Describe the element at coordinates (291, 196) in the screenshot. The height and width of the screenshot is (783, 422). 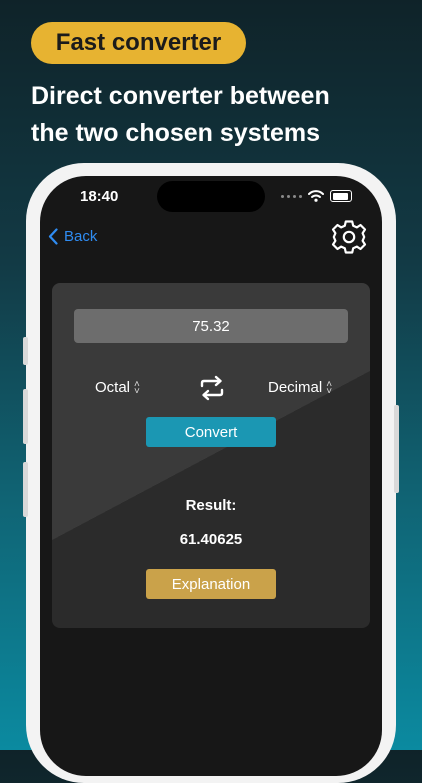
I see `signal-dots-icon` at that location.